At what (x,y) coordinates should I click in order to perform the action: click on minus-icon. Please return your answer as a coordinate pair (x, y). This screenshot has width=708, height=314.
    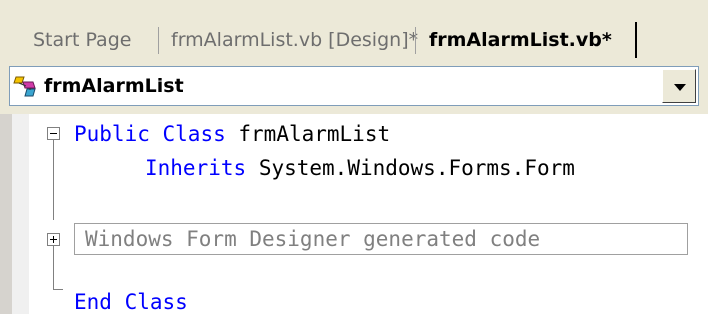
    Looking at the image, I should click on (53, 133).